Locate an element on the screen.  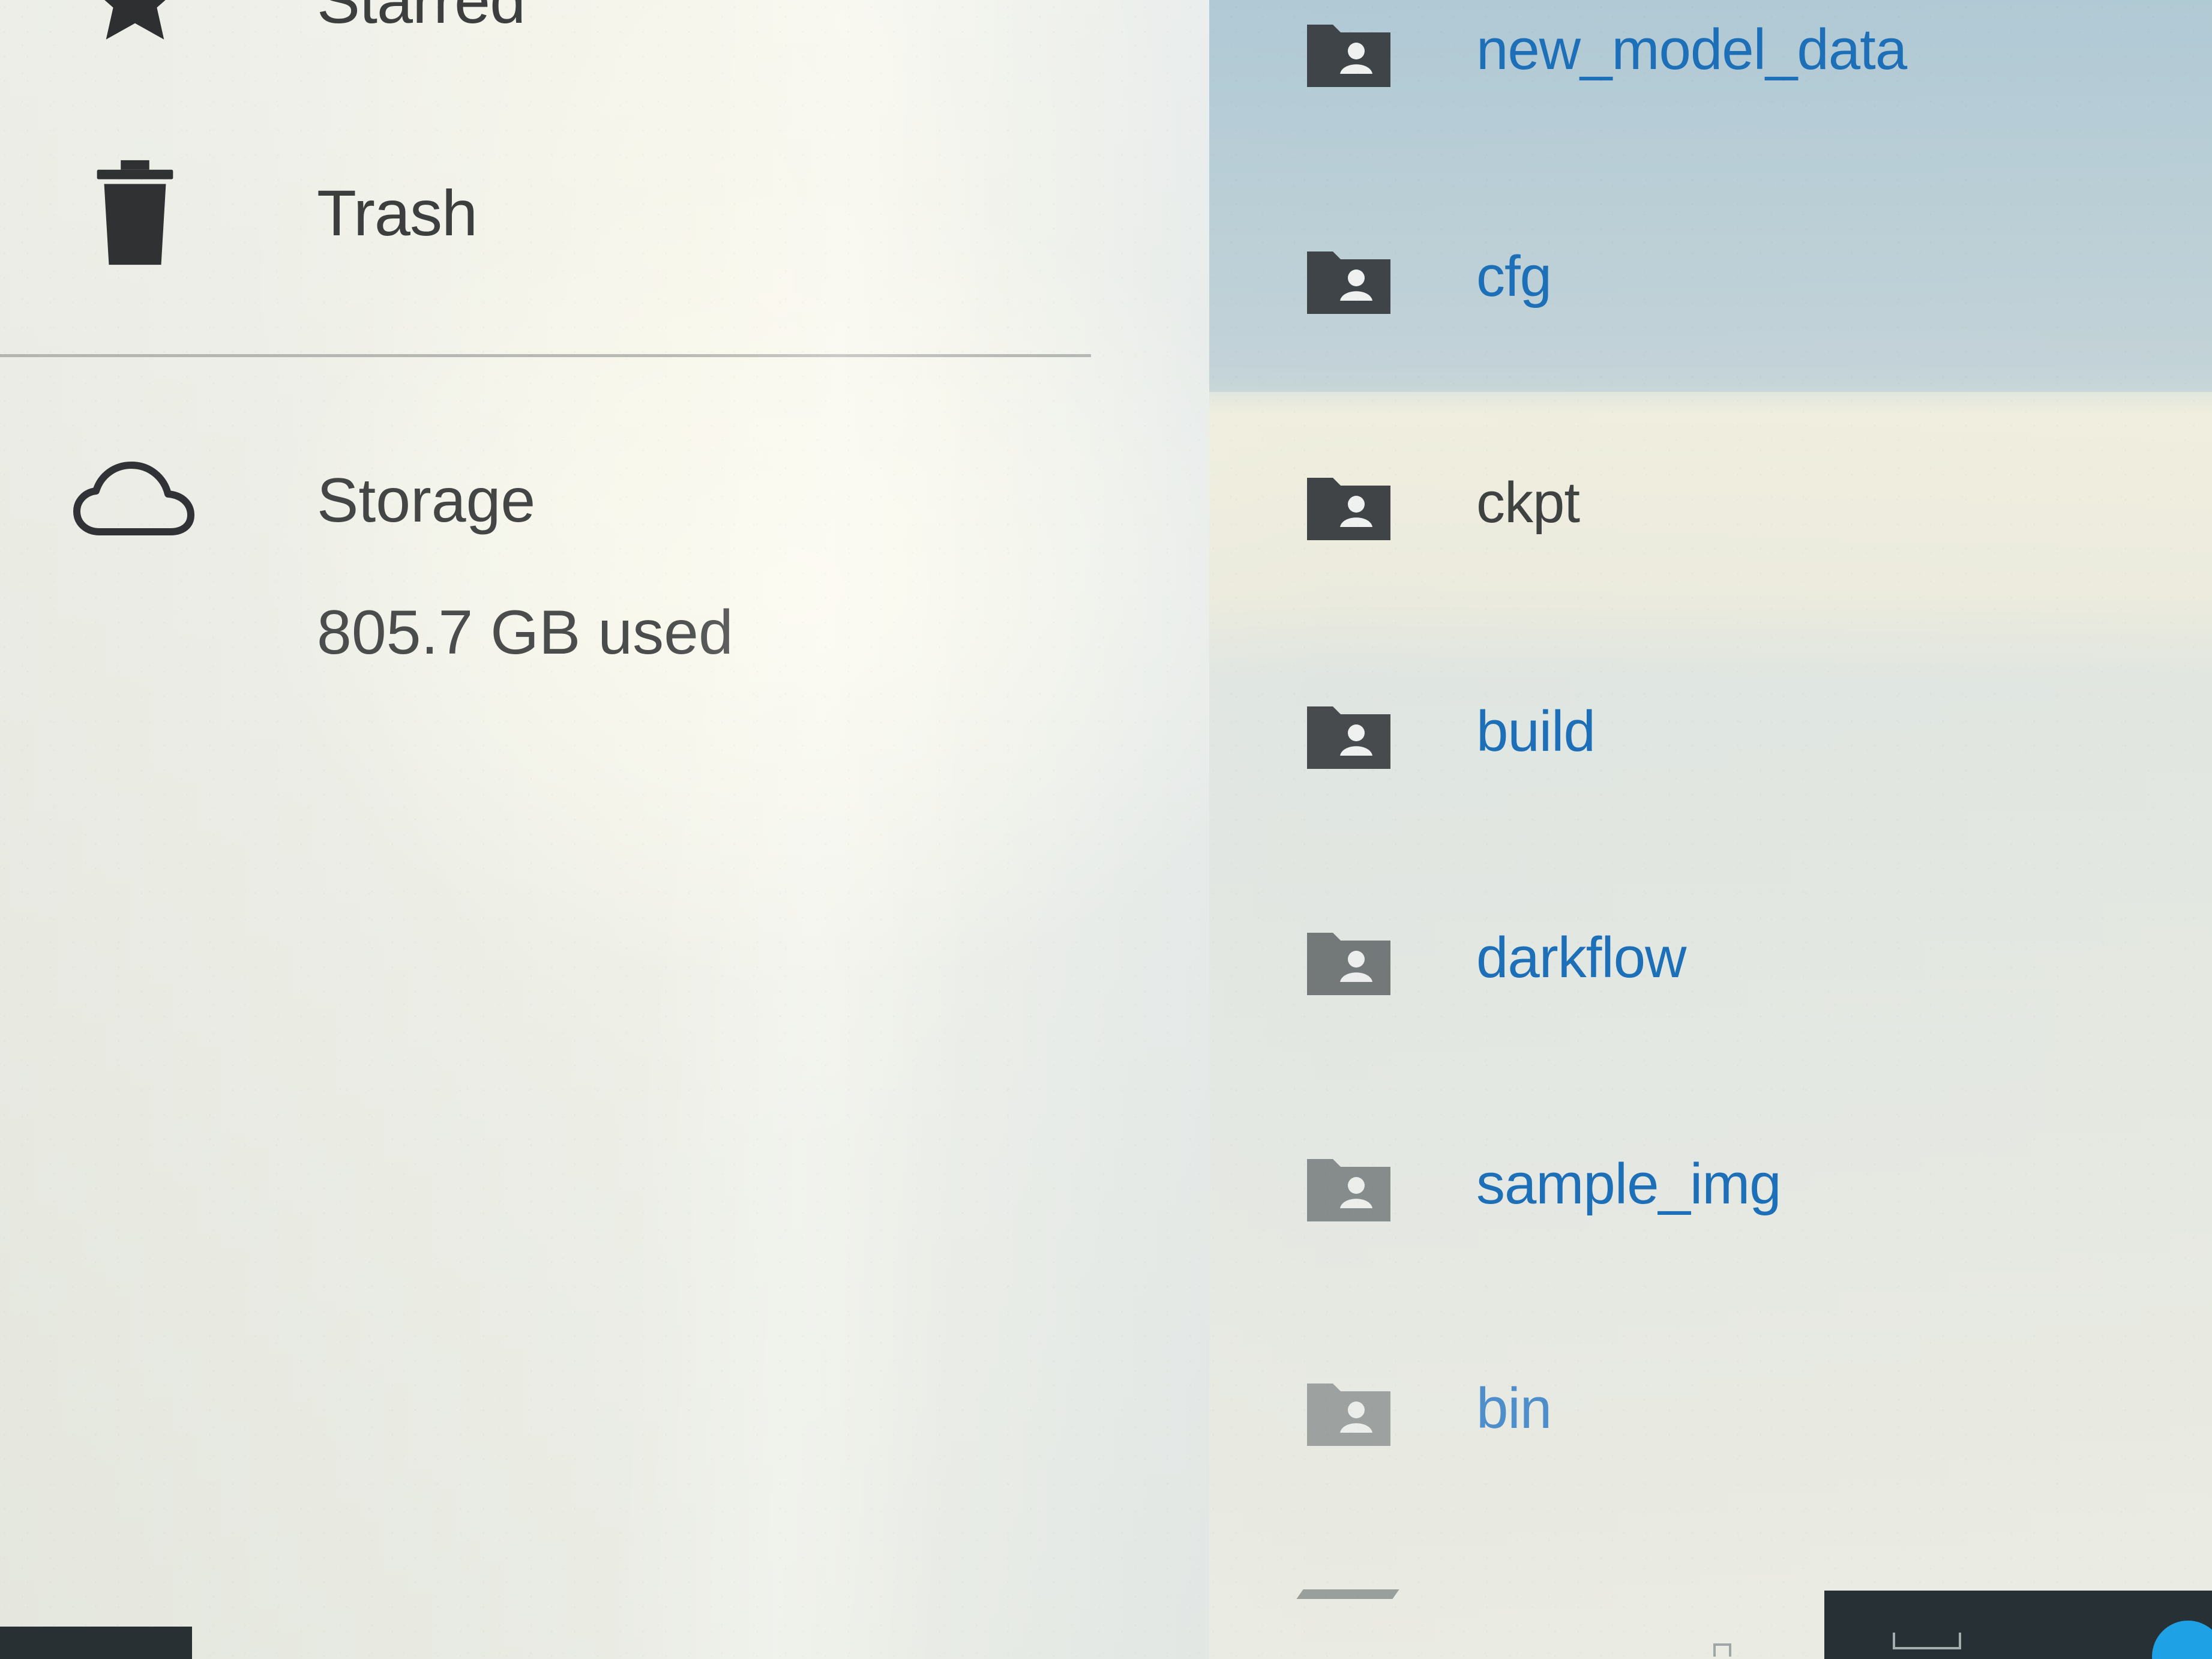
storage-used-text: 805.7 GB used is located at coordinates (525, 632).